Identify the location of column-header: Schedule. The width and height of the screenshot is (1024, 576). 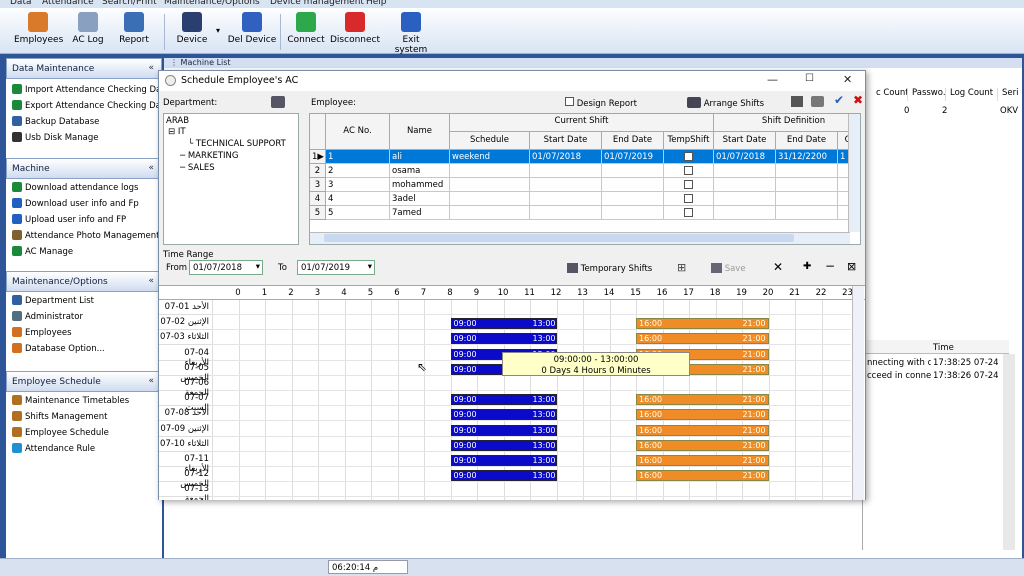
(490, 141).